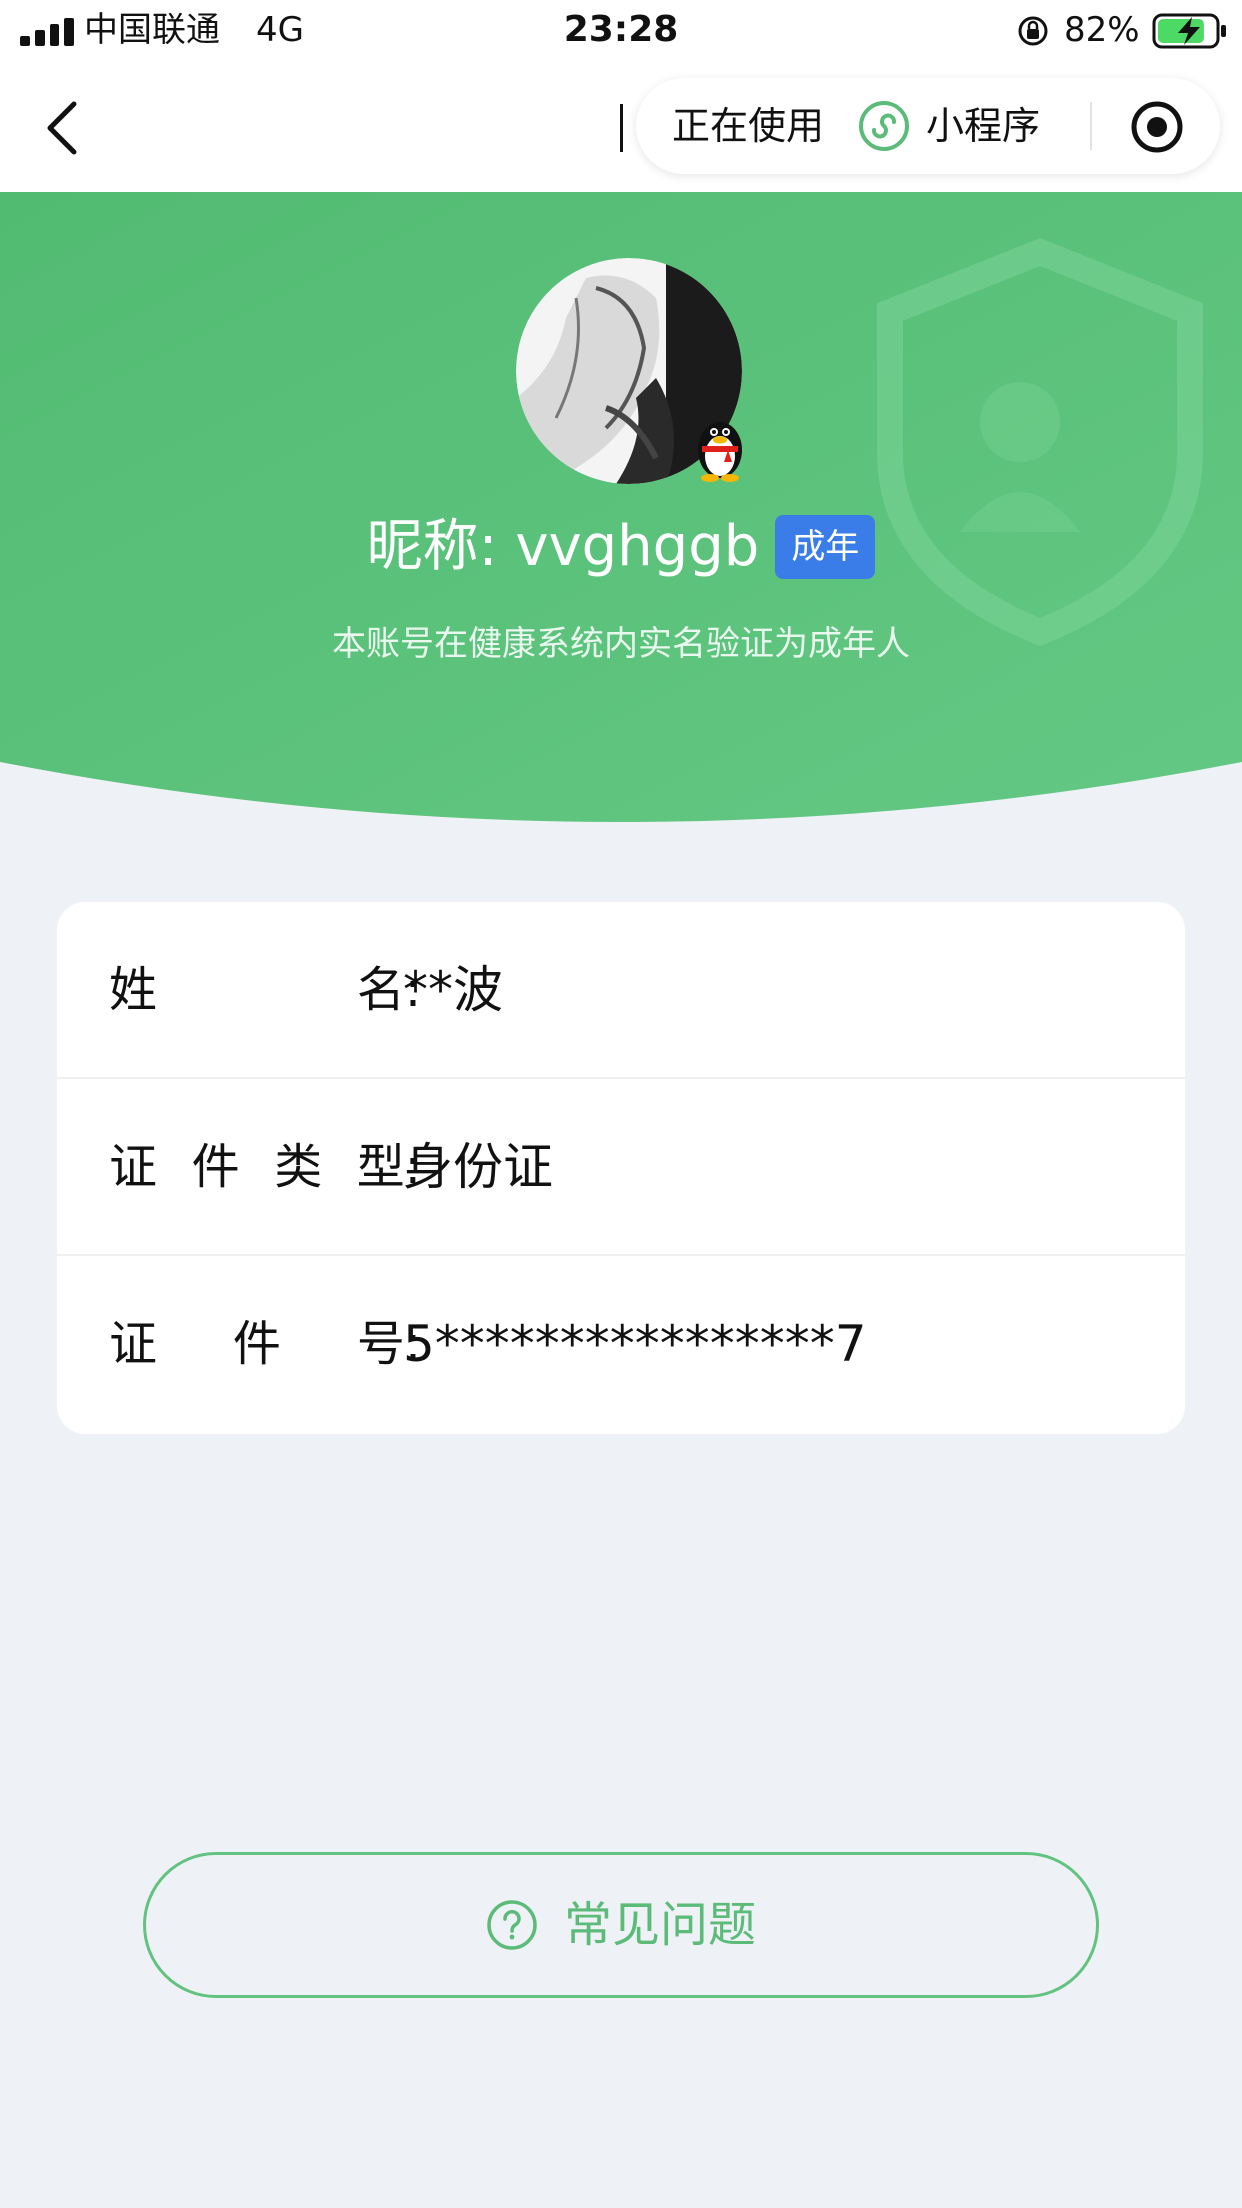  I want to click on verification-subtitle: 本账号在健康系统内实名验证为成年人, so click(621, 644).